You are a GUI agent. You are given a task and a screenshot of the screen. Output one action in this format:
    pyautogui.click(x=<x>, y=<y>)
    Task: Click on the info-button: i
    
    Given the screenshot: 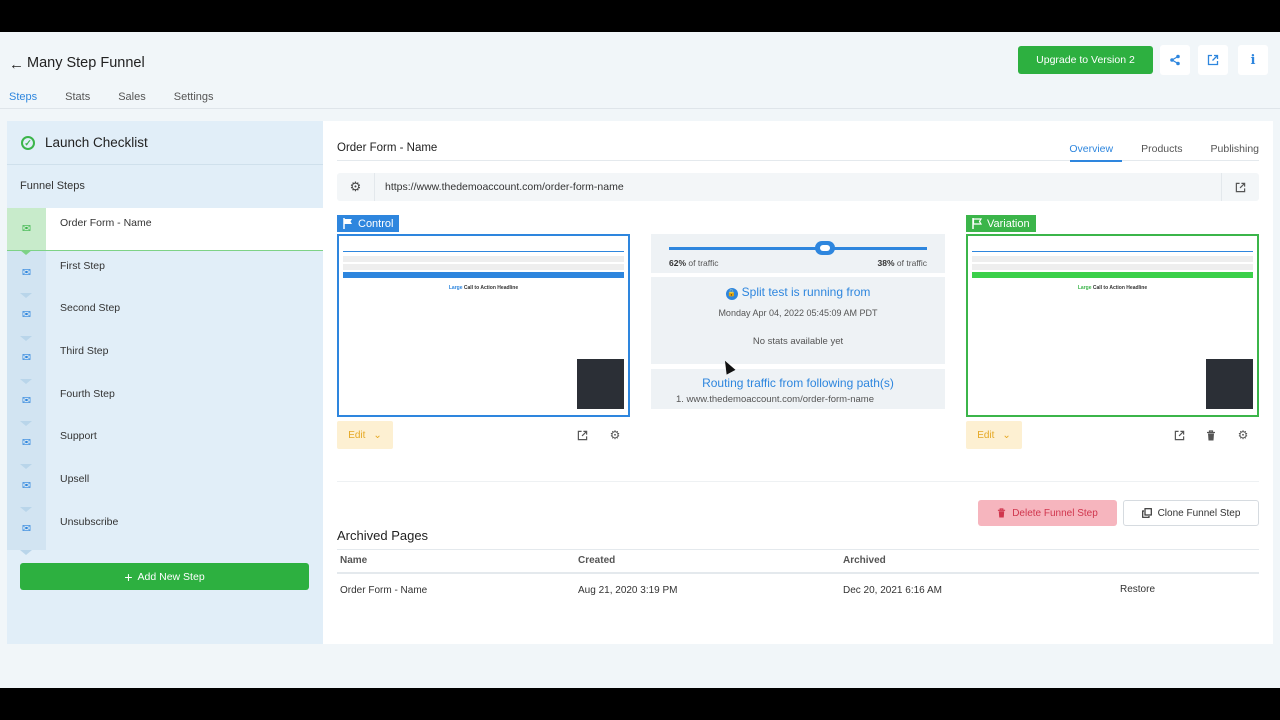 What is the action you would take?
    pyautogui.click(x=1253, y=60)
    